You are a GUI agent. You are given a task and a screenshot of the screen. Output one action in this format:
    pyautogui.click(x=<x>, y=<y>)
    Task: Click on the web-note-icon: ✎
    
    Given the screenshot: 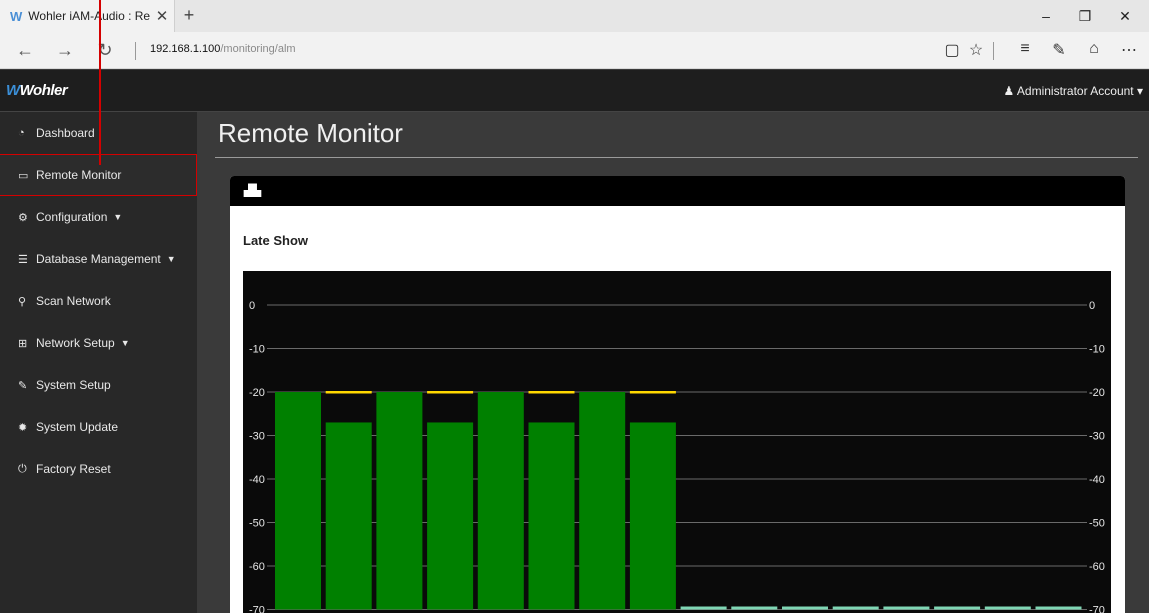 What is the action you would take?
    pyautogui.click(x=1059, y=50)
    